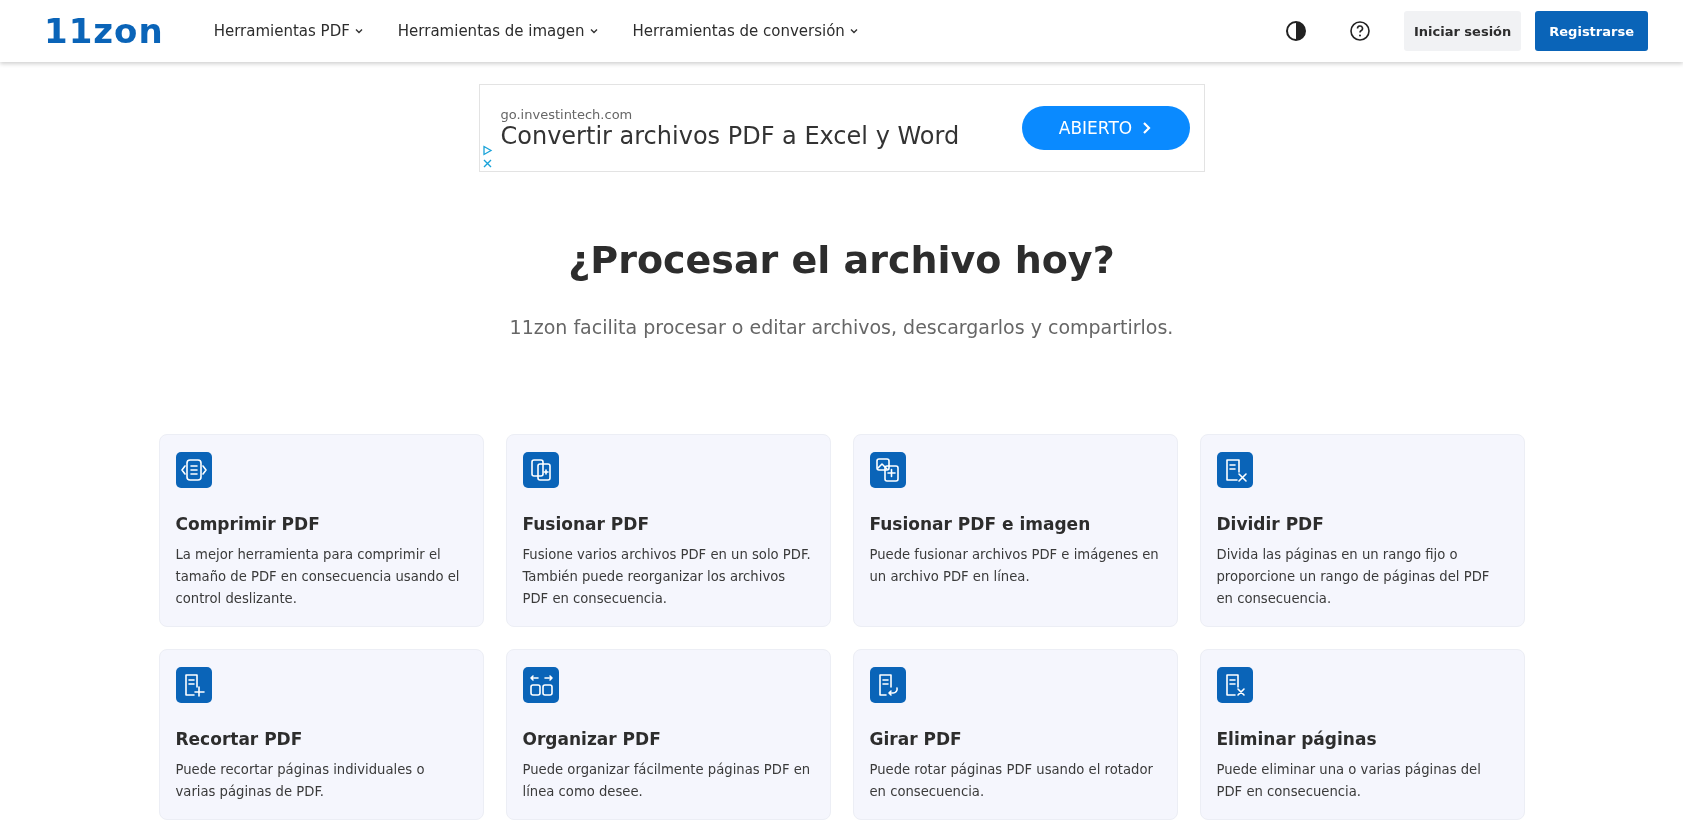 This screenshot has width=1683, height=837. I want to click on tool-description: Puede fusionar archivos PDF e imágenes en un archivo PDF en línea., so click(1014, 566).